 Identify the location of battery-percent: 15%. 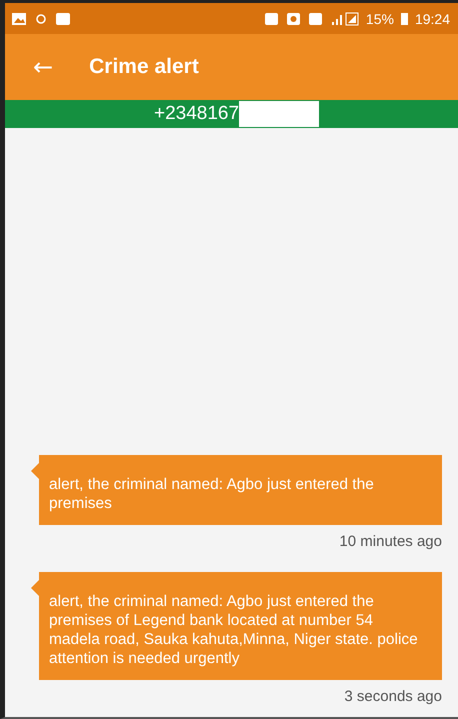
(380, 18).